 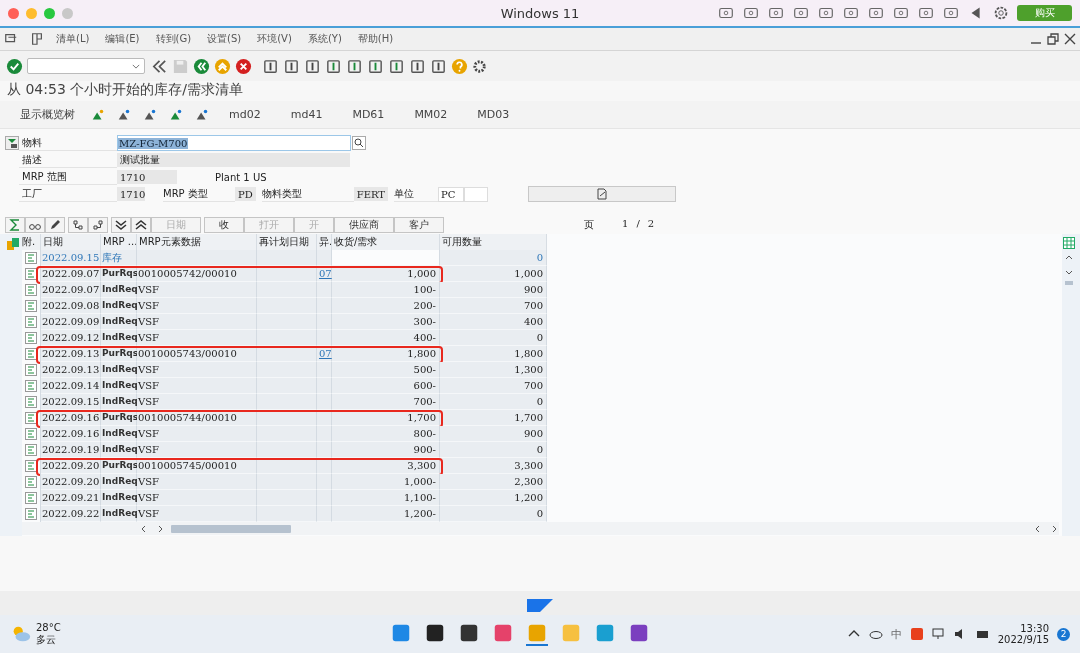 I want to click on material-field: MZ-FG-M700, so click(x=234, y=143).